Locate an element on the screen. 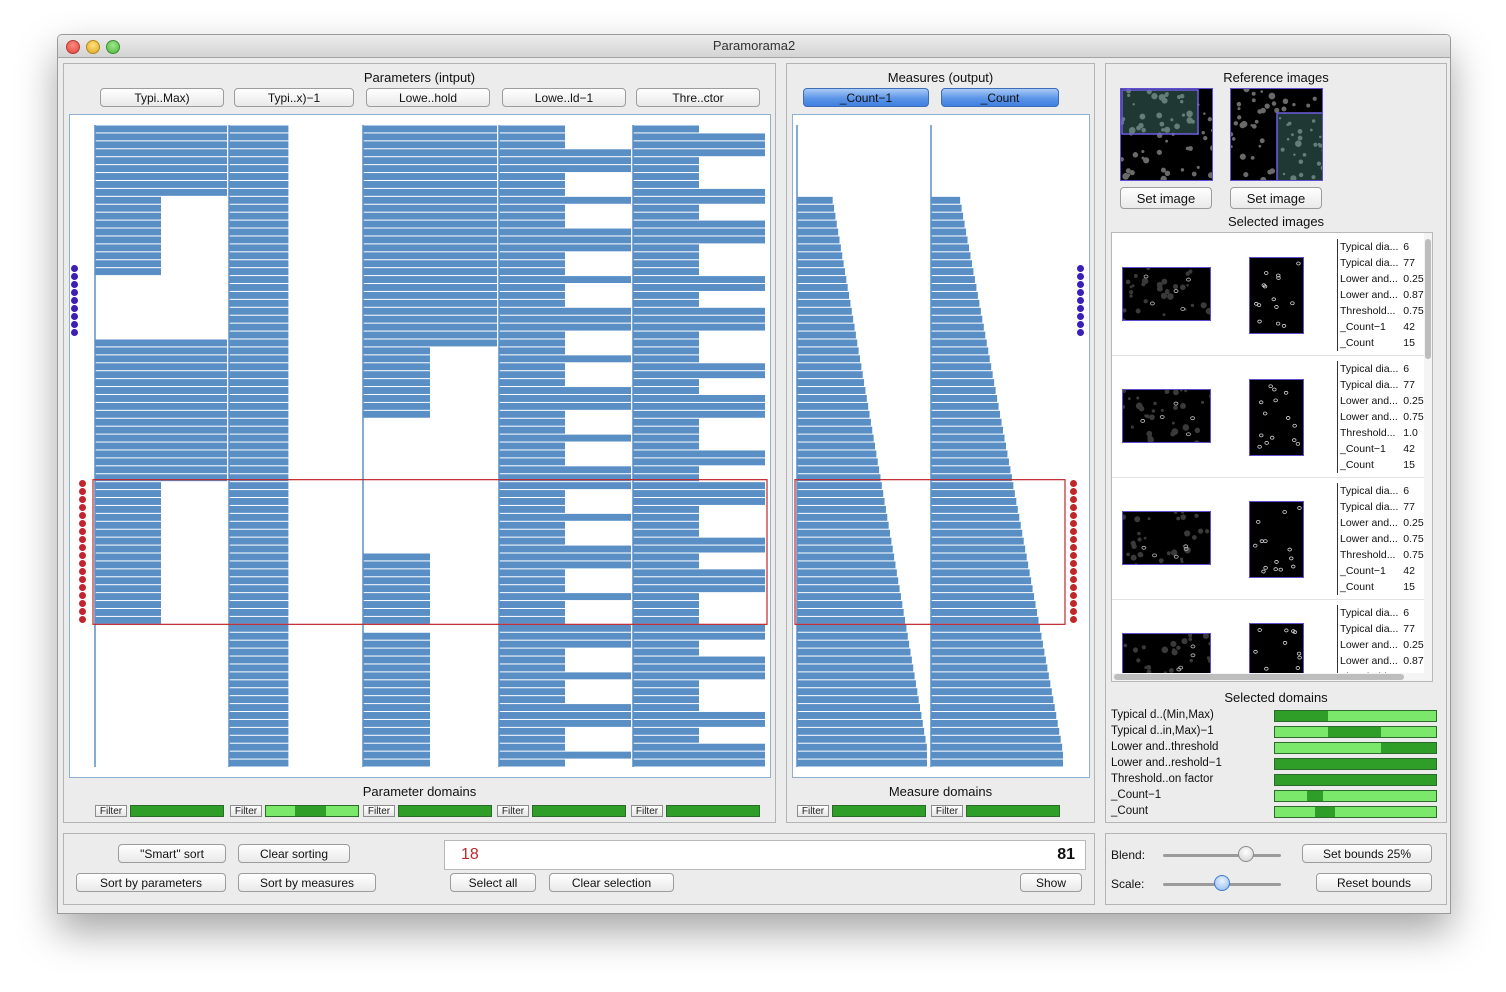 The width and height of the screenshot is (1506, 992). vertical-scrollbar is located at coordinates (1428, 457).